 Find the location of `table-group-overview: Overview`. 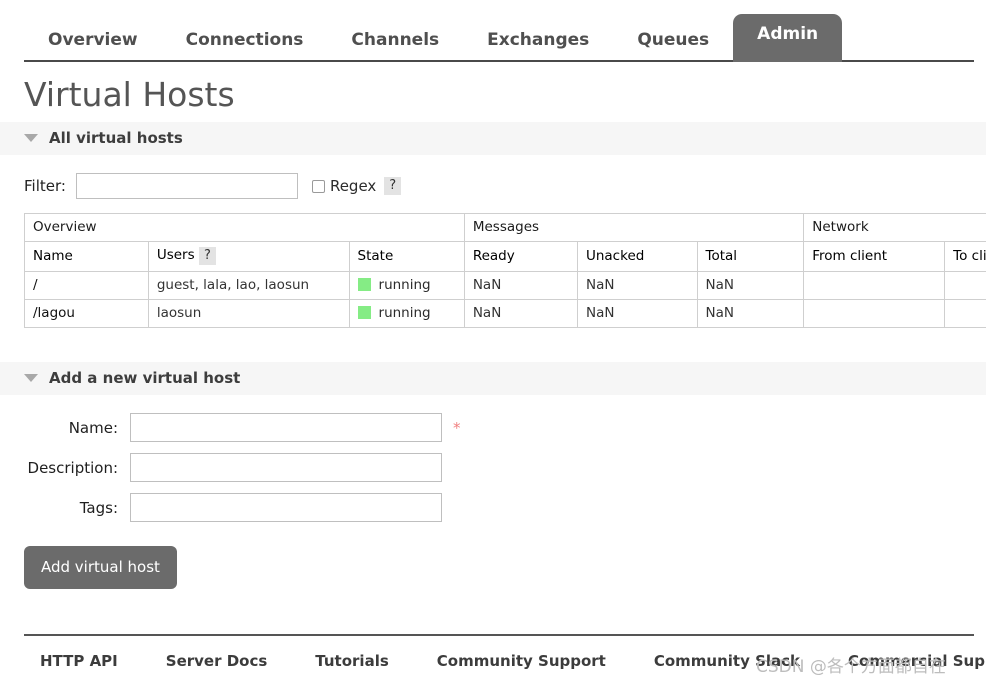

table-group-overview: Overview is located at coordinates (244, 227).